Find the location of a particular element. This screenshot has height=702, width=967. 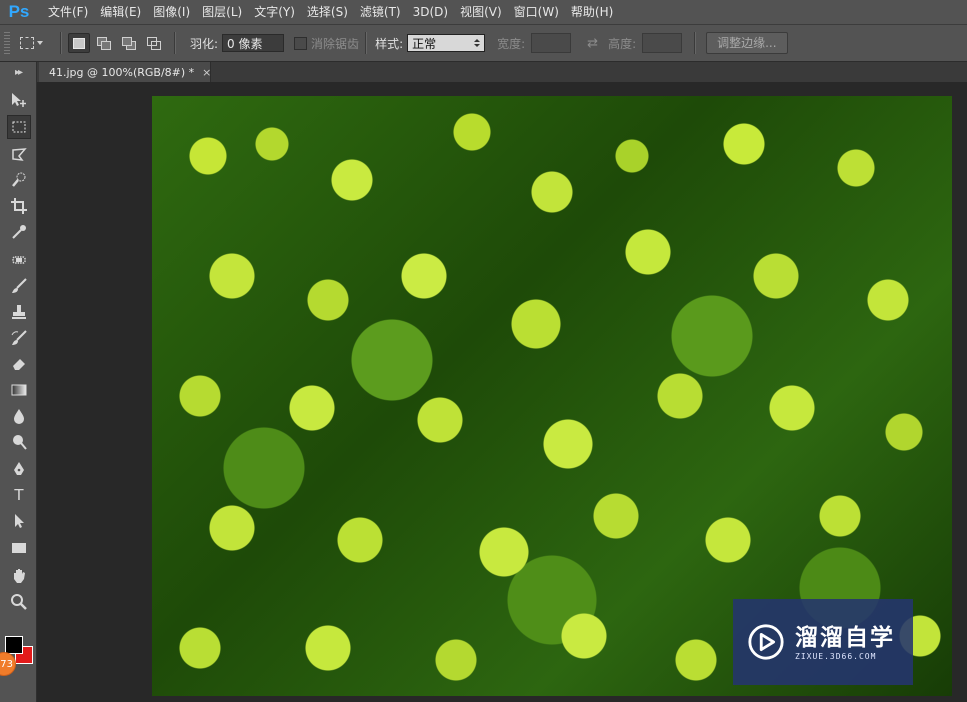

menu-window: 窗口(W) is located at coordinates (536, 12).